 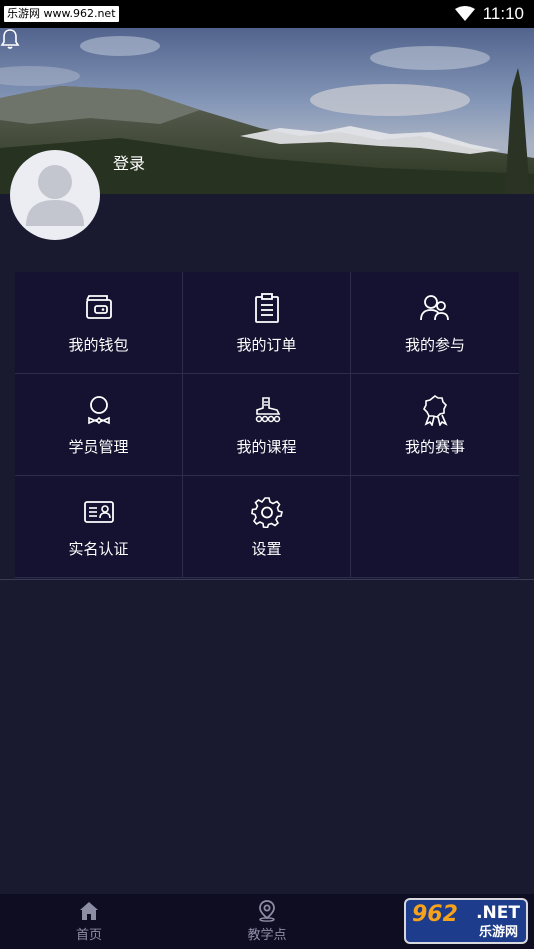 I want to click on avatar, so click(x=55, y=195).